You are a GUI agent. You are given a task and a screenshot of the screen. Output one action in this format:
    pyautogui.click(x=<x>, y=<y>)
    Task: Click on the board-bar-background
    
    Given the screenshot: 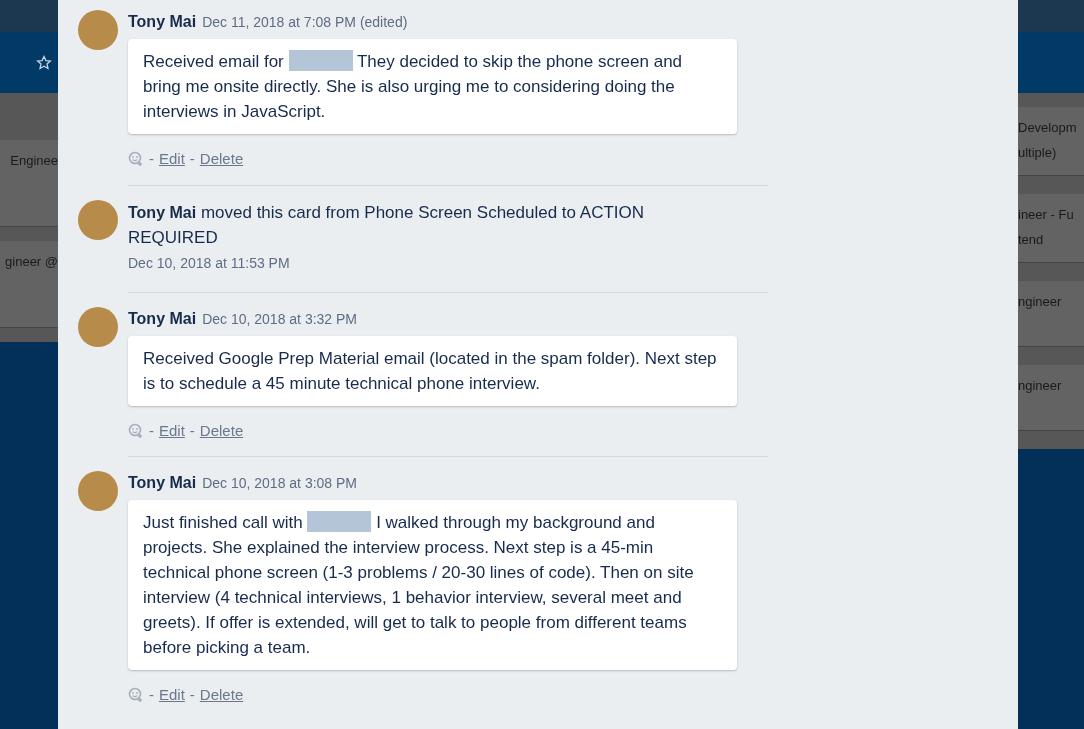 What is the action you would take?
    pyautogui.click(x=1051, y=62)
    